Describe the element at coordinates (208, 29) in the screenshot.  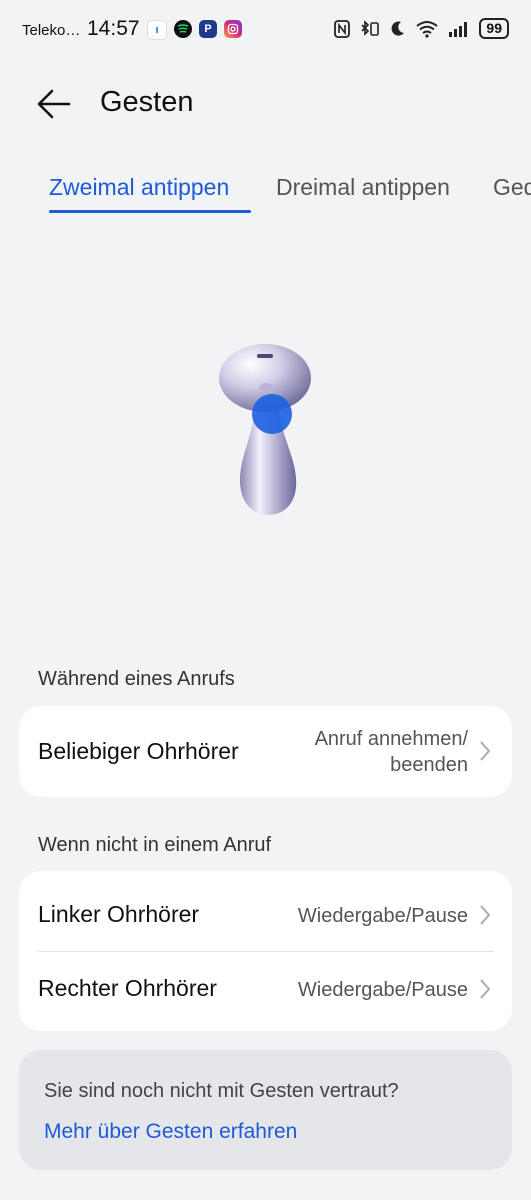
I see `paypal-icon: P` at that location.